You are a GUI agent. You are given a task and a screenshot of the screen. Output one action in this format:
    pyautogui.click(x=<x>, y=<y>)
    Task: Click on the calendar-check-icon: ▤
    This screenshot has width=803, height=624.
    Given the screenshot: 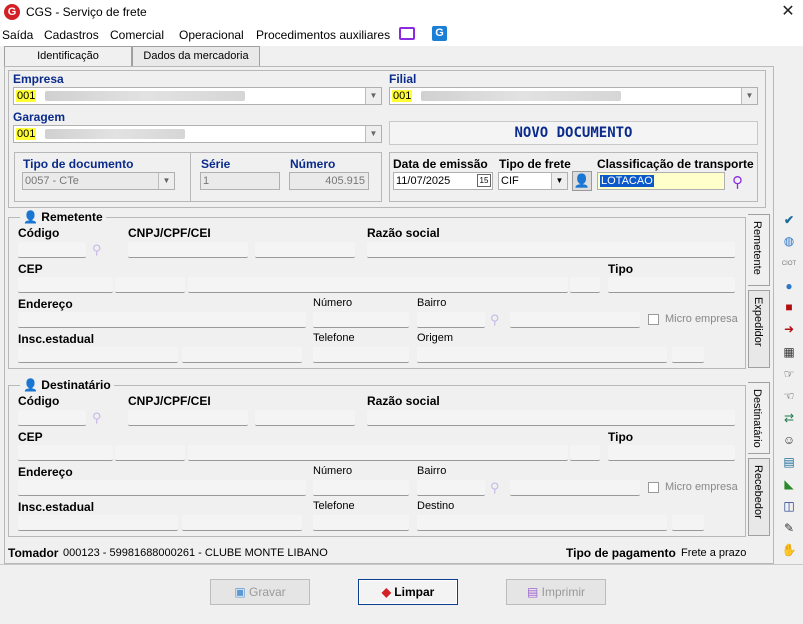 What is the action you would take?
    pyautogui.click(x=789, y=462)
    